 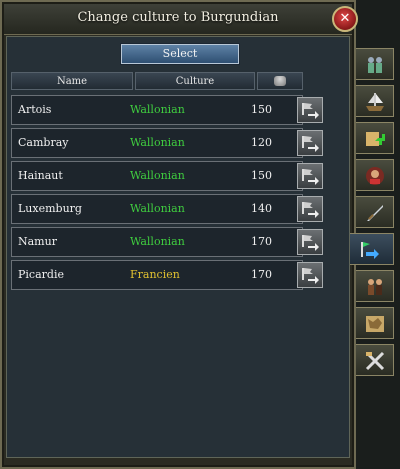 I want to click on culture-flags-icon, so click(x=370, y=250).